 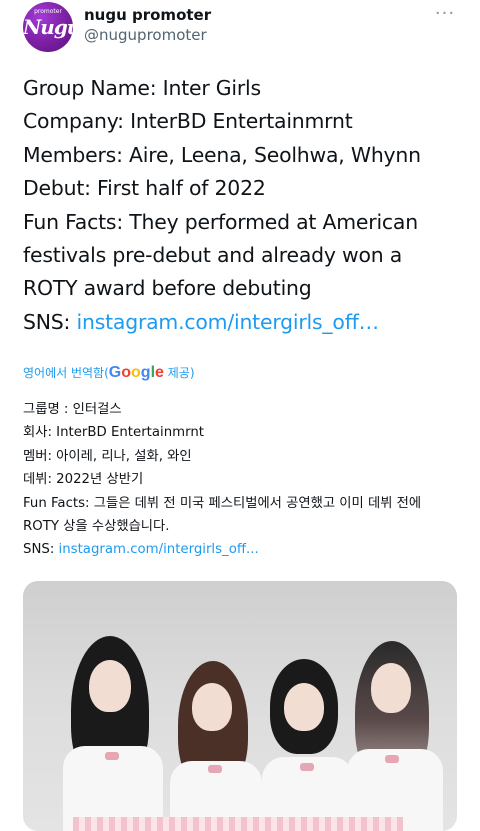 I want to click on avatar-main-text: Nugu, so click(x=48, y=27).